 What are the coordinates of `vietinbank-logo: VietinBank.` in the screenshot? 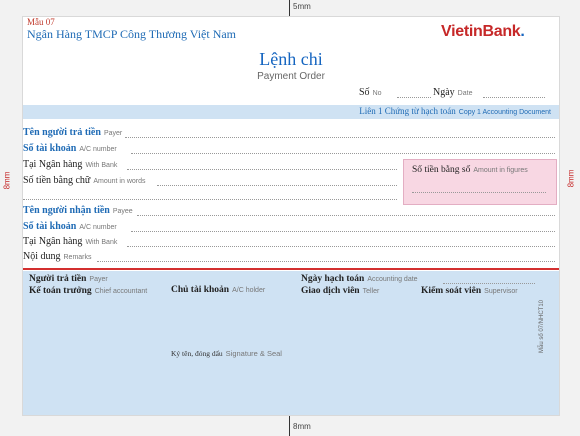 It's located at (483, 32).